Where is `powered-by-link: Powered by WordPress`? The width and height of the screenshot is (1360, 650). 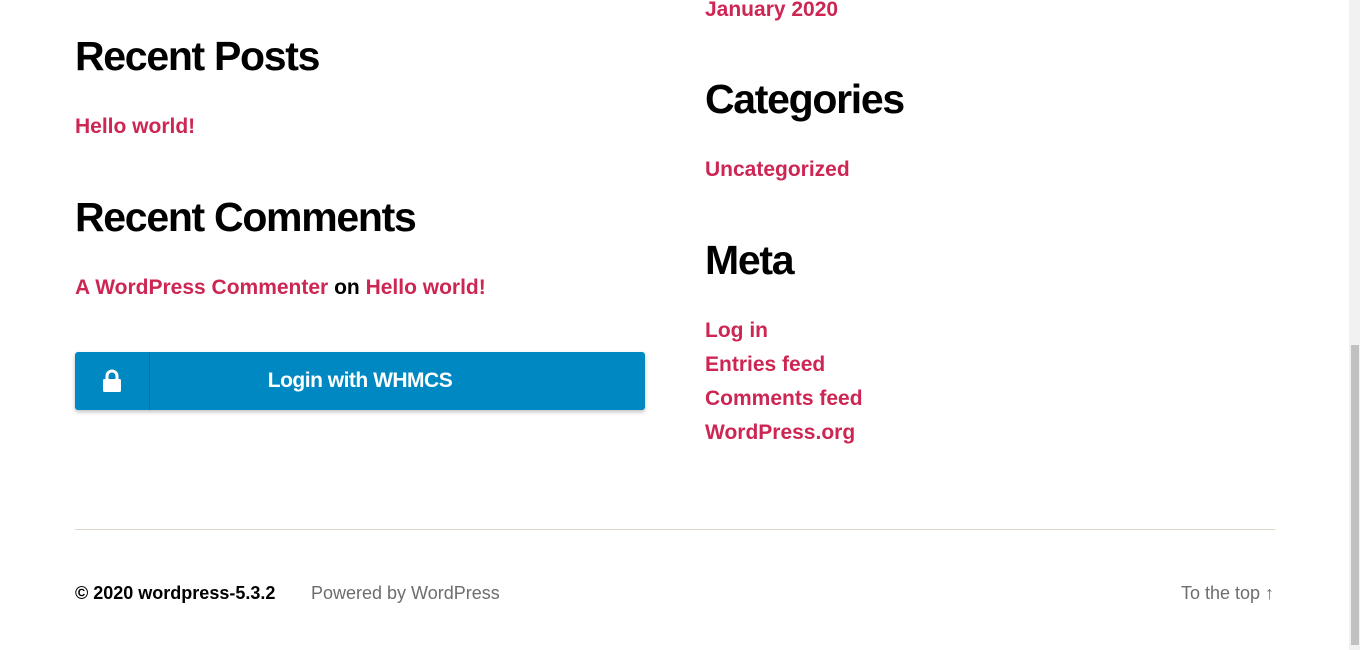
powered-by-link: Powered by WordPress is located at coordinates (405, 593).